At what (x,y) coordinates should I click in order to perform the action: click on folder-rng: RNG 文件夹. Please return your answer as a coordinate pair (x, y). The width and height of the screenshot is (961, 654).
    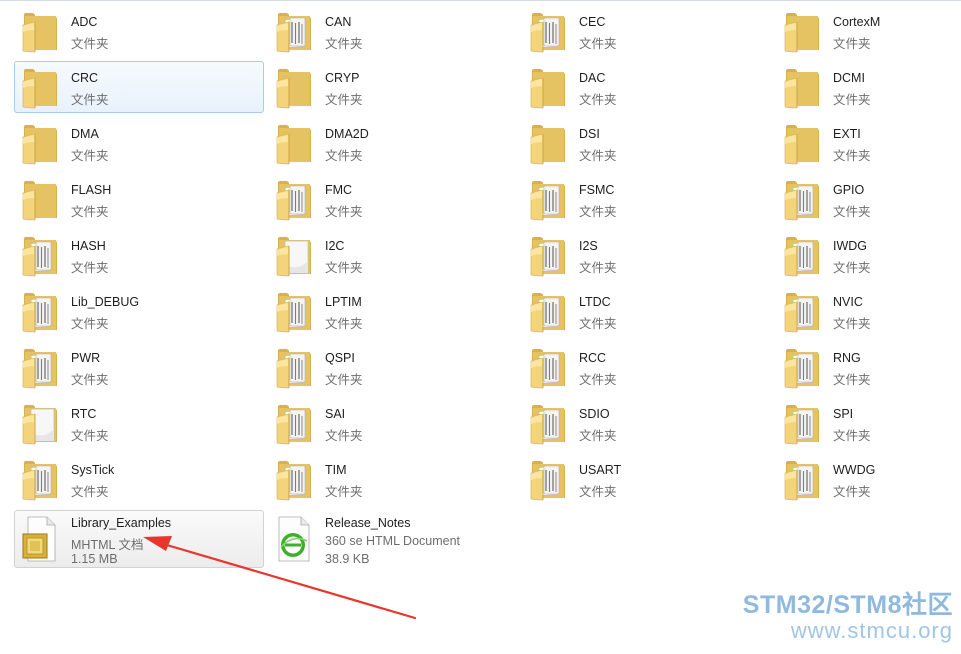
    Looking at the image, I should click on (868, 367).